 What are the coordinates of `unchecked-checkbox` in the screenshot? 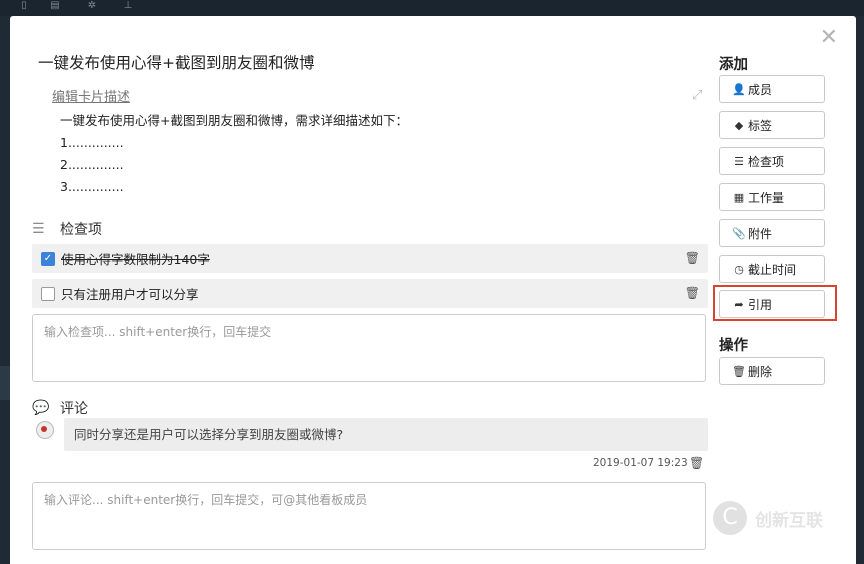 It's located at (48, 293).